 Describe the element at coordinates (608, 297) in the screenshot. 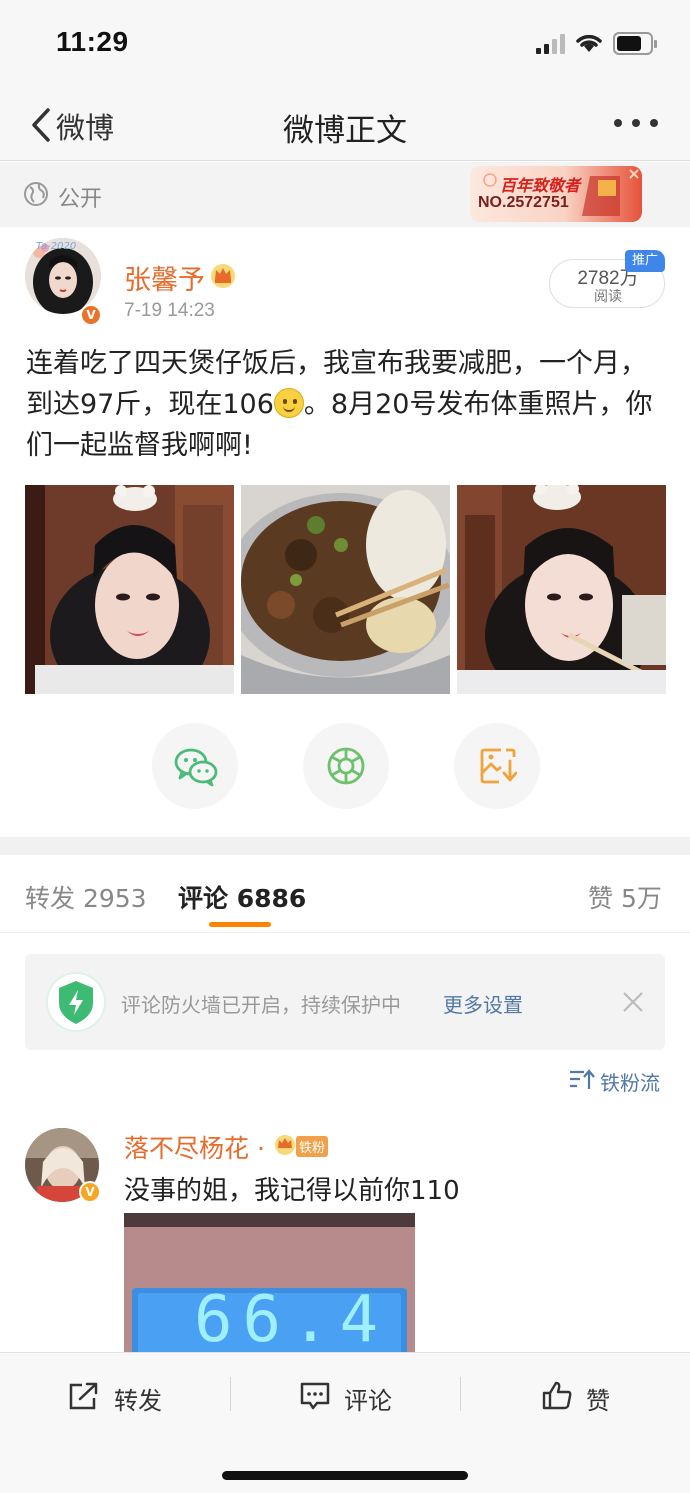

I see `reads-label: 阅读` at that location.